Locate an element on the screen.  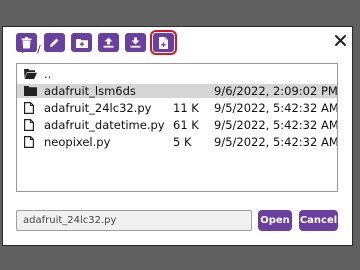
rename-button is located at coordinates (54, 42).